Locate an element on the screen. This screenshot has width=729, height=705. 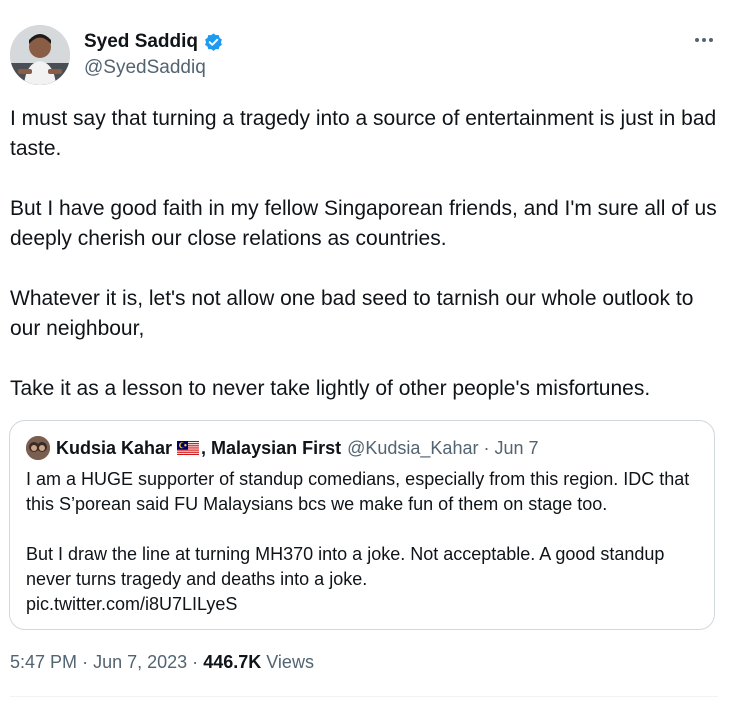
quote-avatar-image is located at coordinates (38, 448).